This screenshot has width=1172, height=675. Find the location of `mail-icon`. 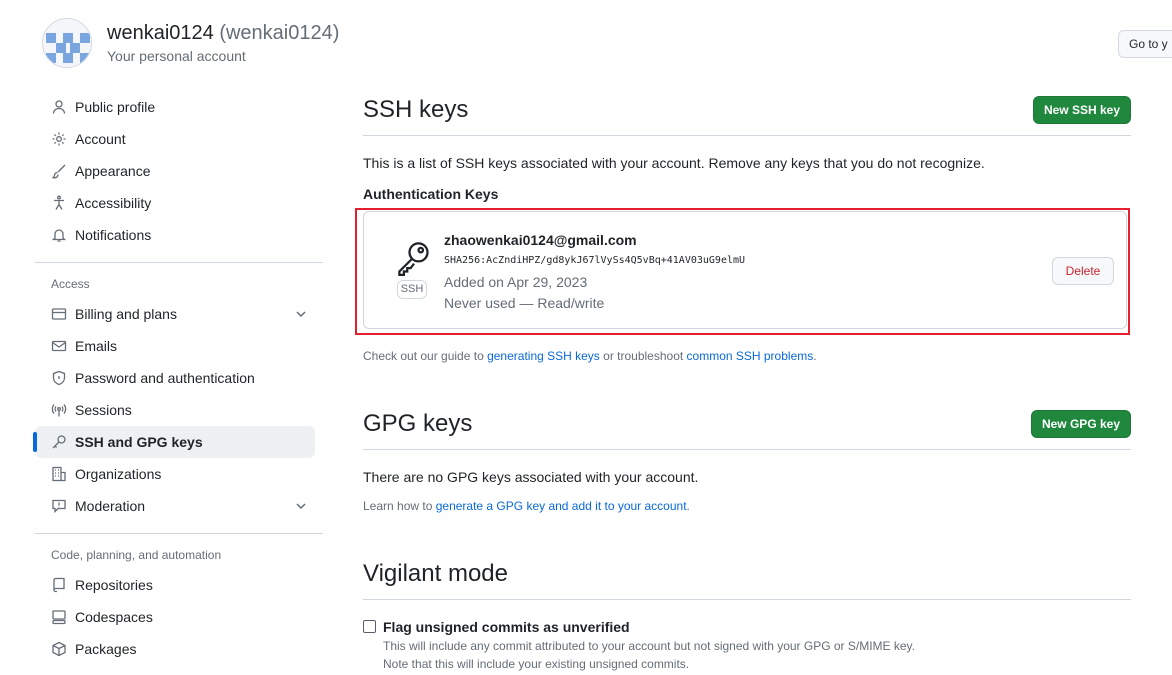

mail-icon is located at coordinates (59, 346).